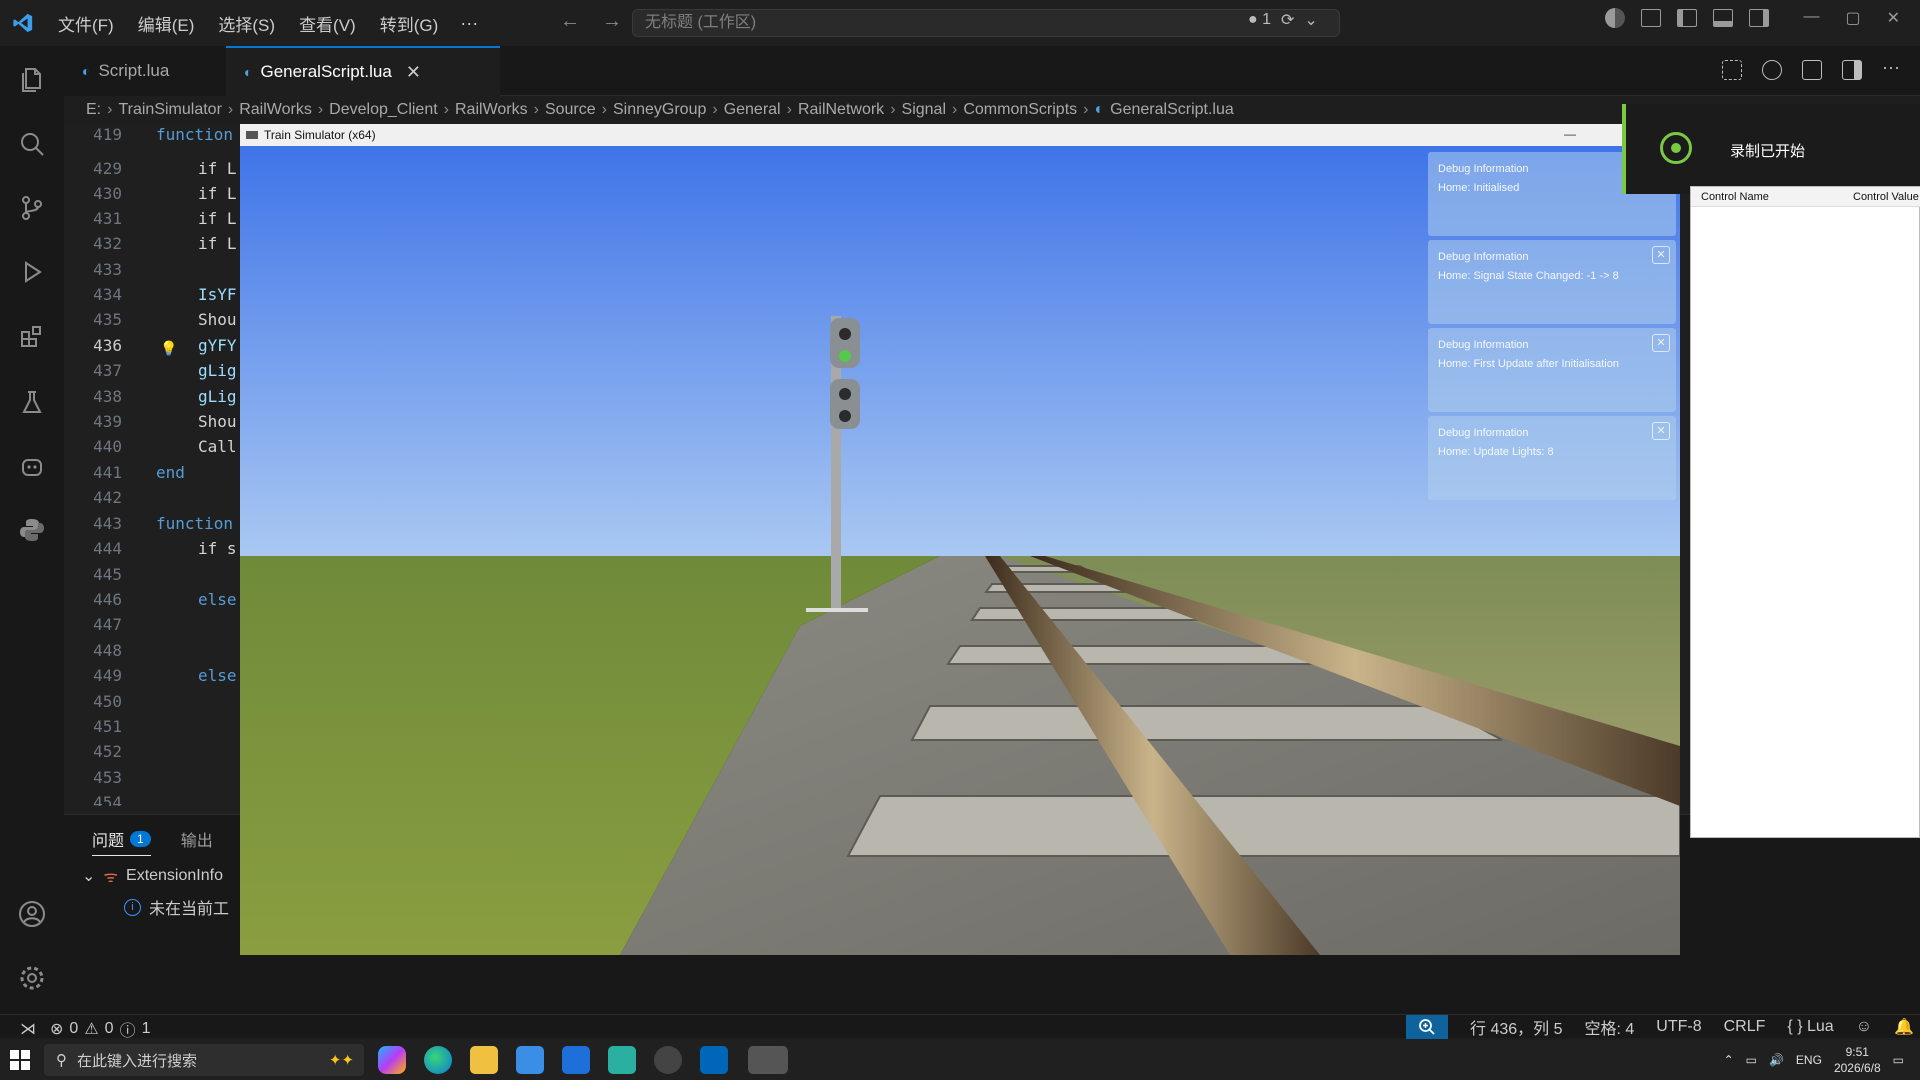 This screenshot has height=1080, width=1920. What do you see at coordinates (32, 978) in the screenshot?
I see `settings-gear-icon` at bounding box center [32, 978].